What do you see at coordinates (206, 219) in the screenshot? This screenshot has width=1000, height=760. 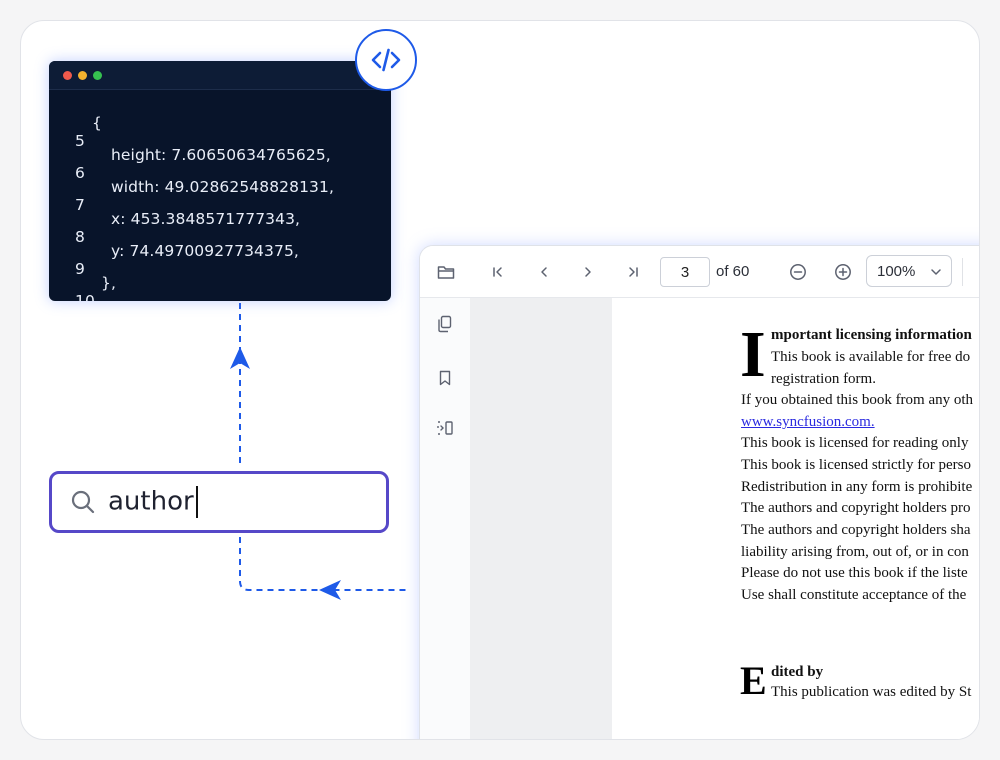 I see `code-text: x: 453.3848571777343,` at bounding box center [206, 219].